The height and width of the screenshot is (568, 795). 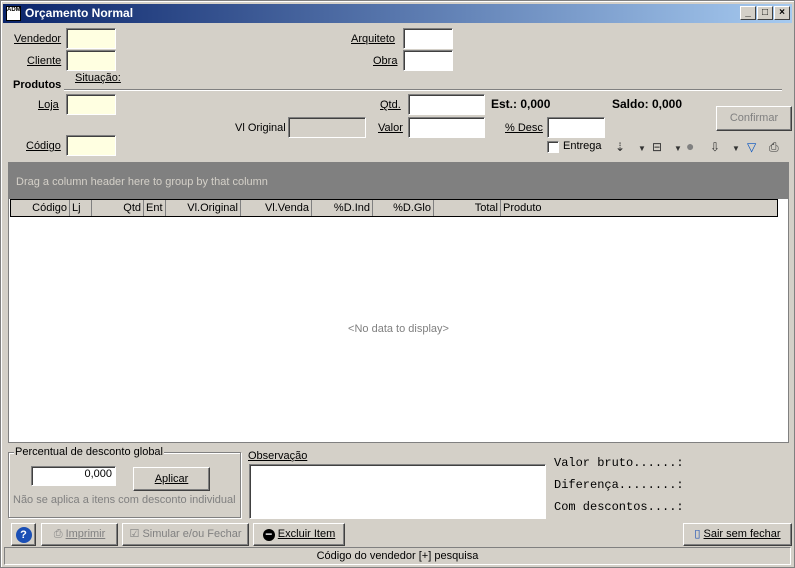 I want to click on no-data-message: <No data to display>, so click(x=398, y=329).